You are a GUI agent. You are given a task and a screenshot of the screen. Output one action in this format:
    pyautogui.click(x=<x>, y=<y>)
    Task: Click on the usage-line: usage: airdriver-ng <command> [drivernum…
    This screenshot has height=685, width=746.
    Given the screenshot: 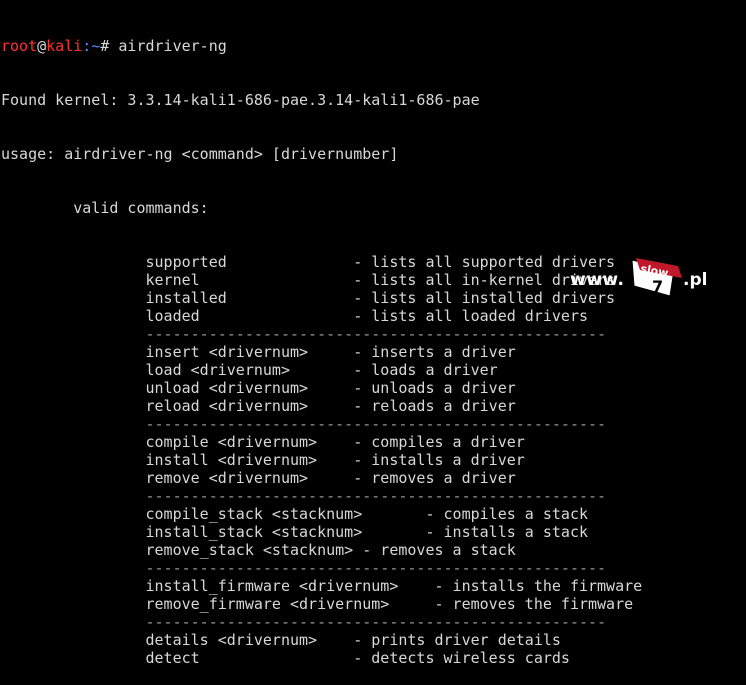 What is the action you would take?
    pyautogui.click(x=200, y=154)
    